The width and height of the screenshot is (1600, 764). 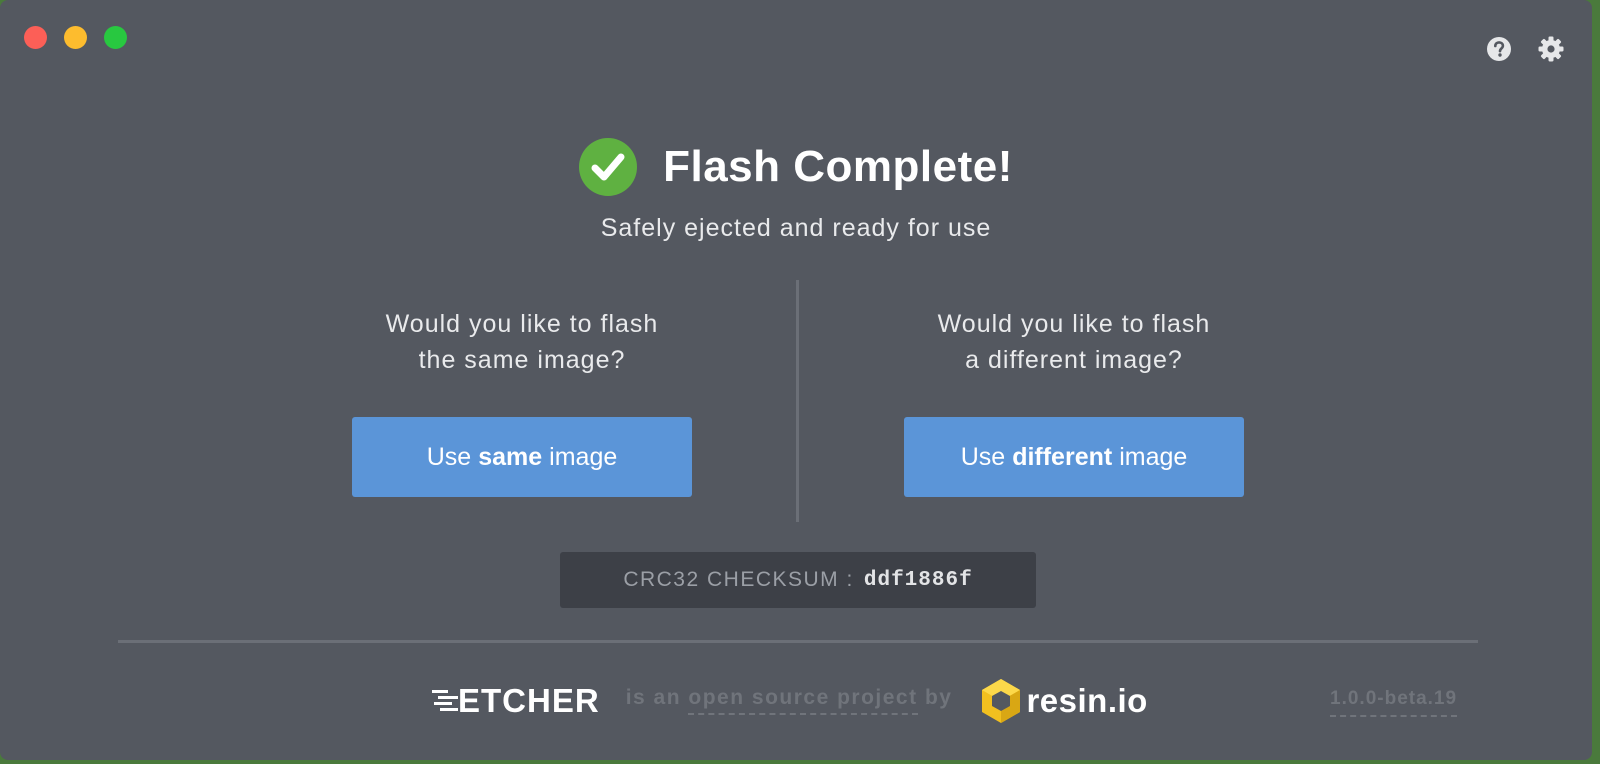 What do you see at coordinates (796, 228) in the screenshot?
I see `status-subtitle: Safely ejected and ready for use` at bounding box center [796, 228].